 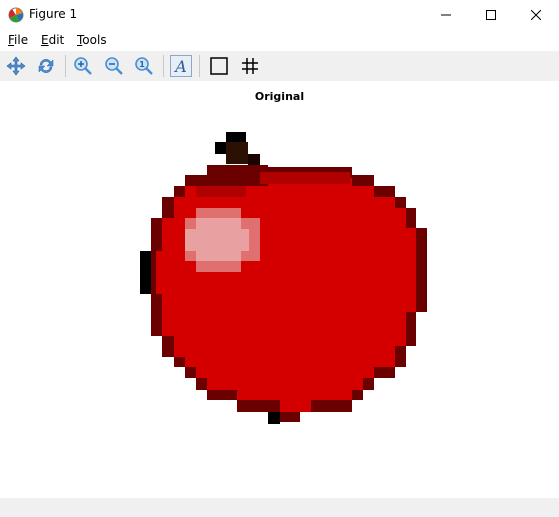 I want to click on refresh-button, so click(x=46, y=66).